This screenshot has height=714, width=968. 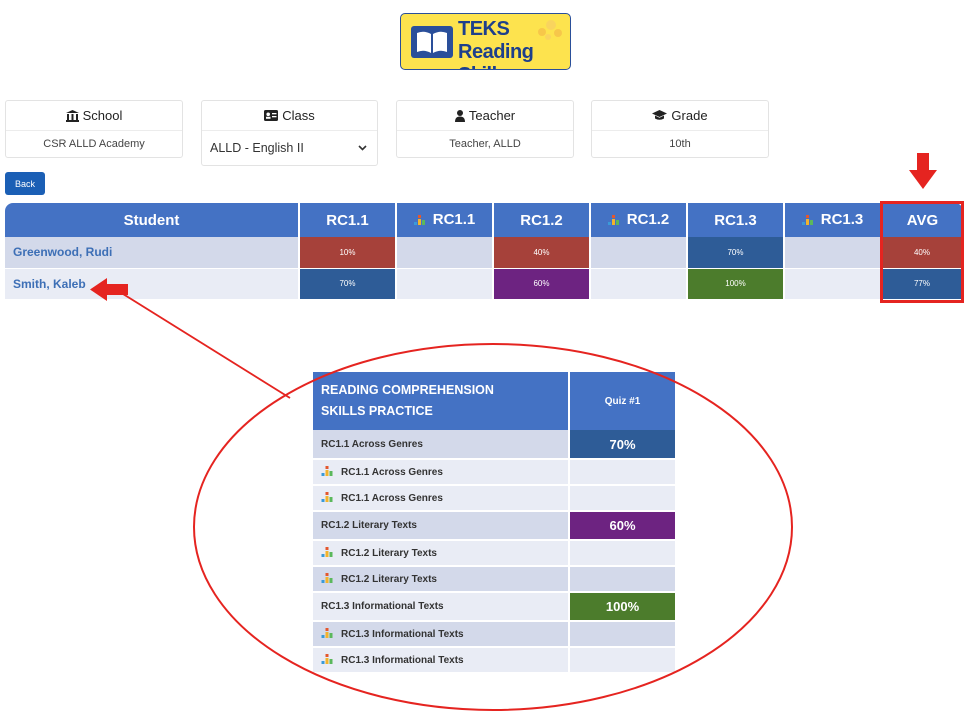 I want to click on column-header-rc1-1: RC1.1, so click(x=348, y=220).